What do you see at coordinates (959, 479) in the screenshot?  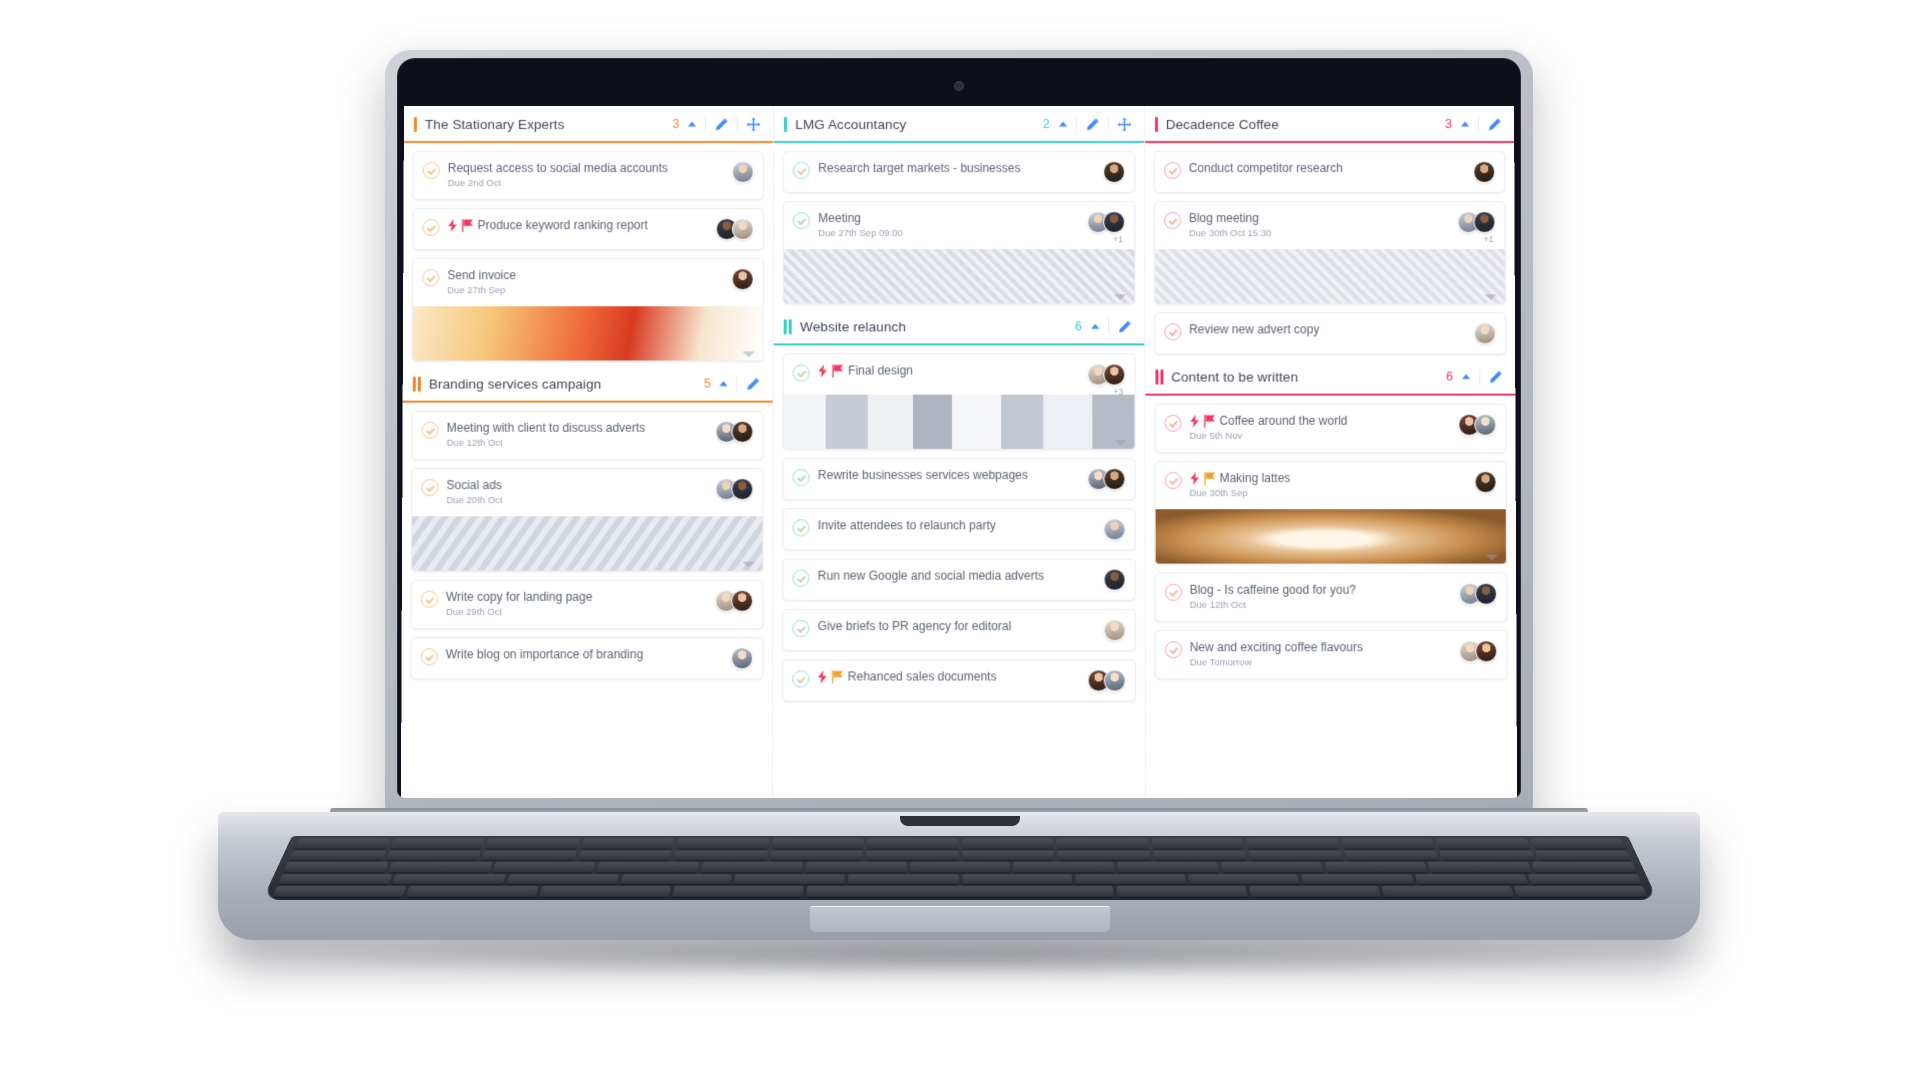 I see `task-card: Rewrite businesses services webpages` at bounding box center [959, 479].